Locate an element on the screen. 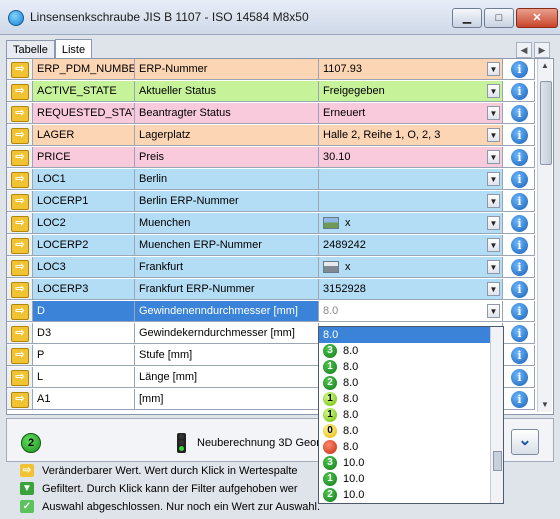 Image resolution: width=560 pixels, height=519 pixels. tab-liste: Liste is located at coordinates (73, 49).